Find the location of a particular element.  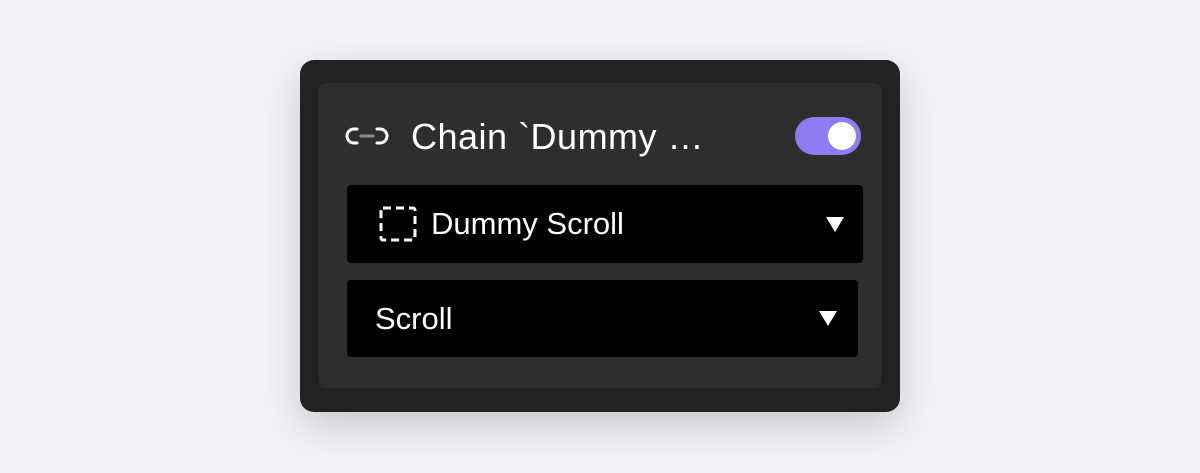

enable-toggle is located at coordinates (828, 136).